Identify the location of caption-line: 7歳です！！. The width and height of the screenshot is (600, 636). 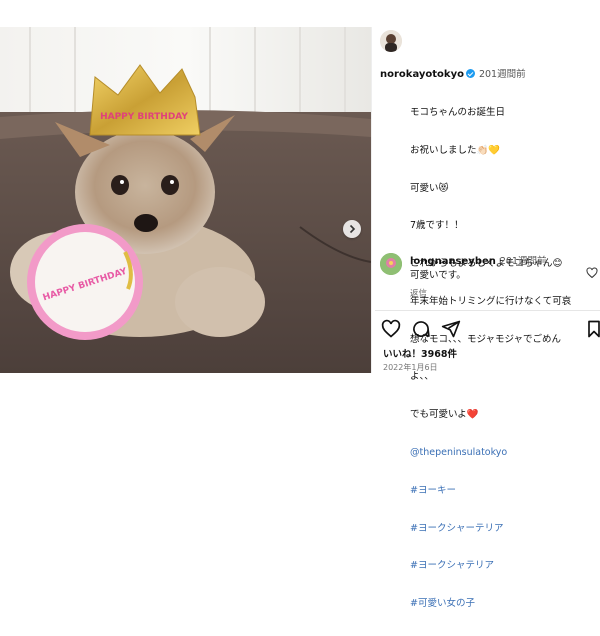
(437, 226).